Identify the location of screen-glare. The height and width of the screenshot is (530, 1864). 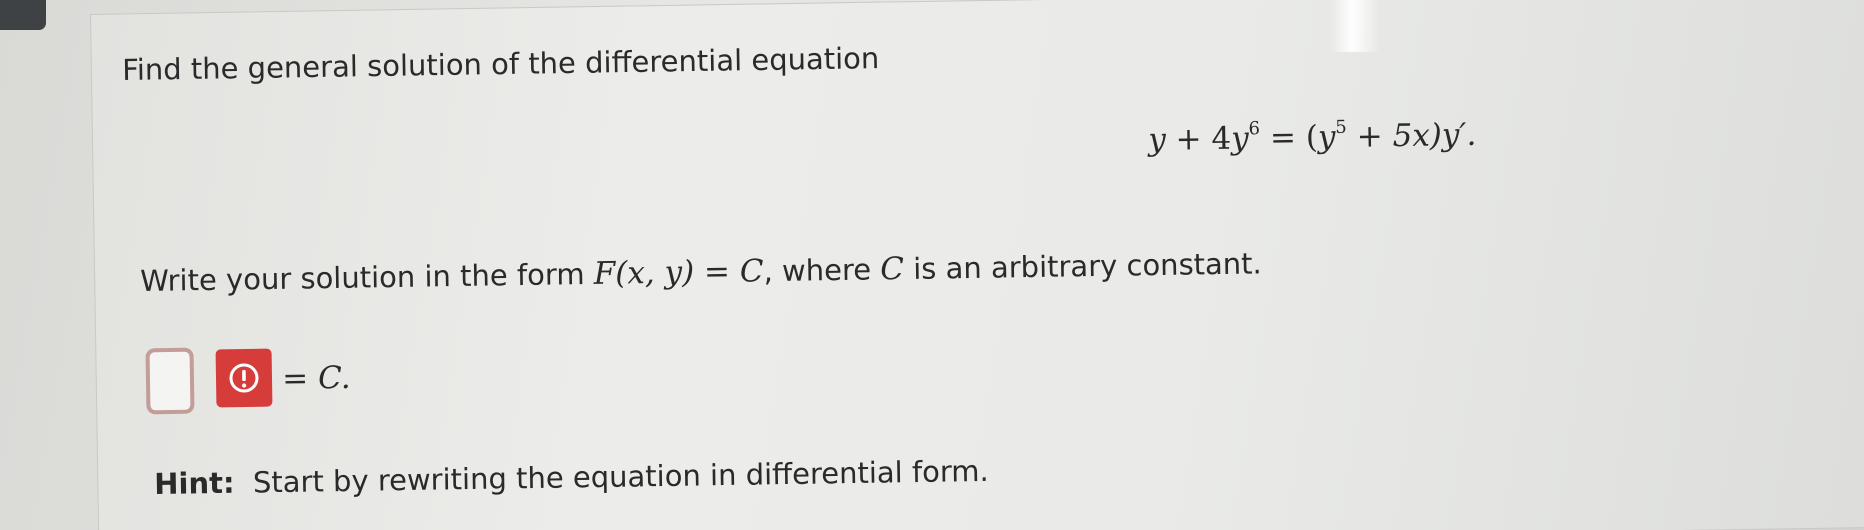
(1355, 26).